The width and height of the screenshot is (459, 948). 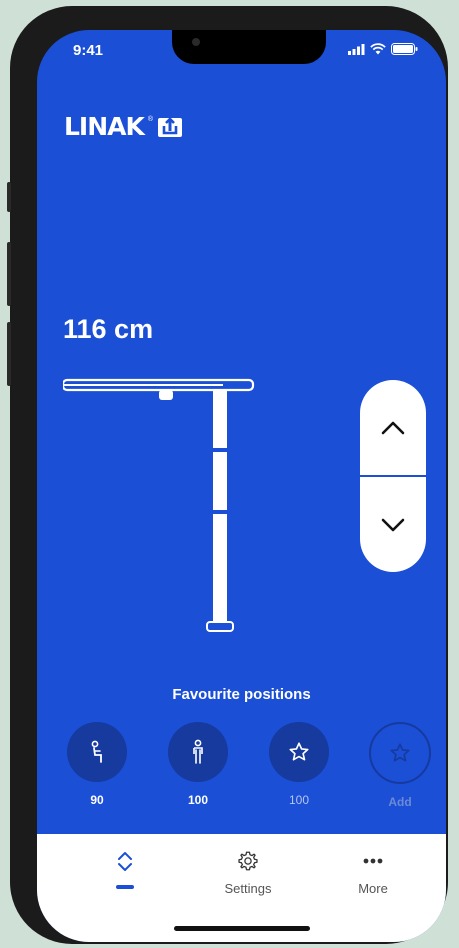 What do you see at coordinates (299, 800) in the screenshot?
I see `favourite-custom-value: 100` at bounding box center [299, 800].